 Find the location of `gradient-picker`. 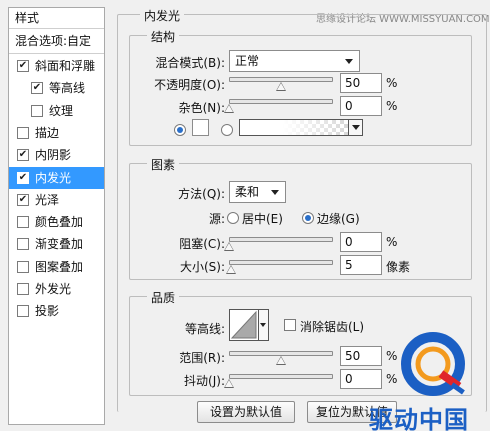

gradient-picker is located at coordinates (301, 127).